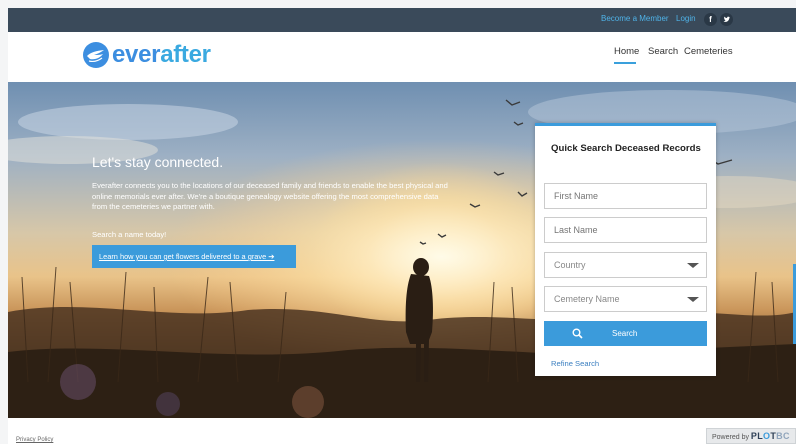 This screenshot has width=796, height=444. What do you see at coordinates (158, 162) in the screenshot?
I see `hero-title: Let's stay connected.` at bounding box center [158, 162].